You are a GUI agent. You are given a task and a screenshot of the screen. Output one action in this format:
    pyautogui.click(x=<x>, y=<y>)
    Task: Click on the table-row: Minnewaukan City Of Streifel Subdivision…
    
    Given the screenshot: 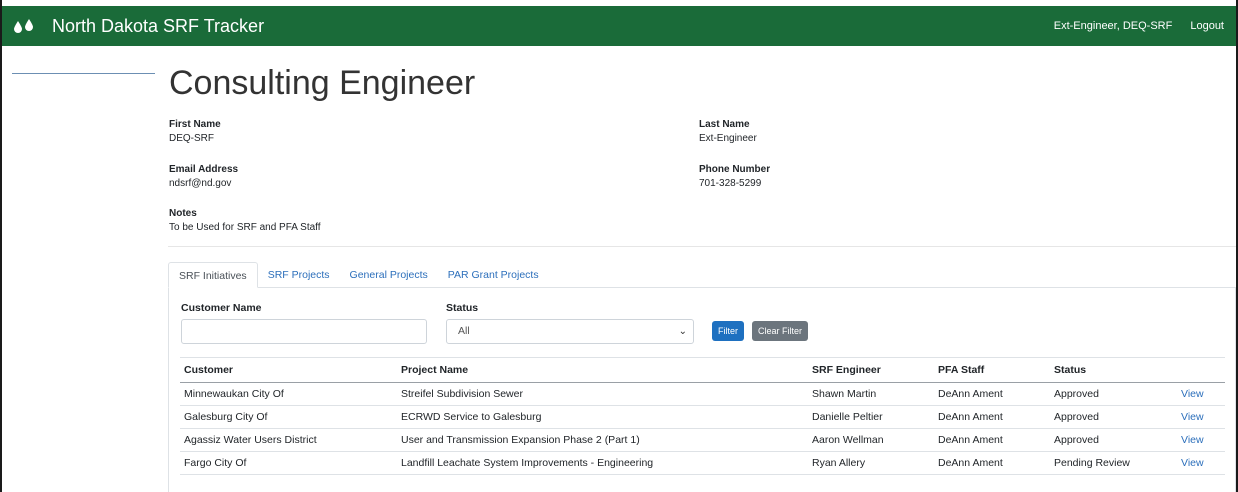 What is the action you would take?
    pyautogui.click(x=702, y=394)
    